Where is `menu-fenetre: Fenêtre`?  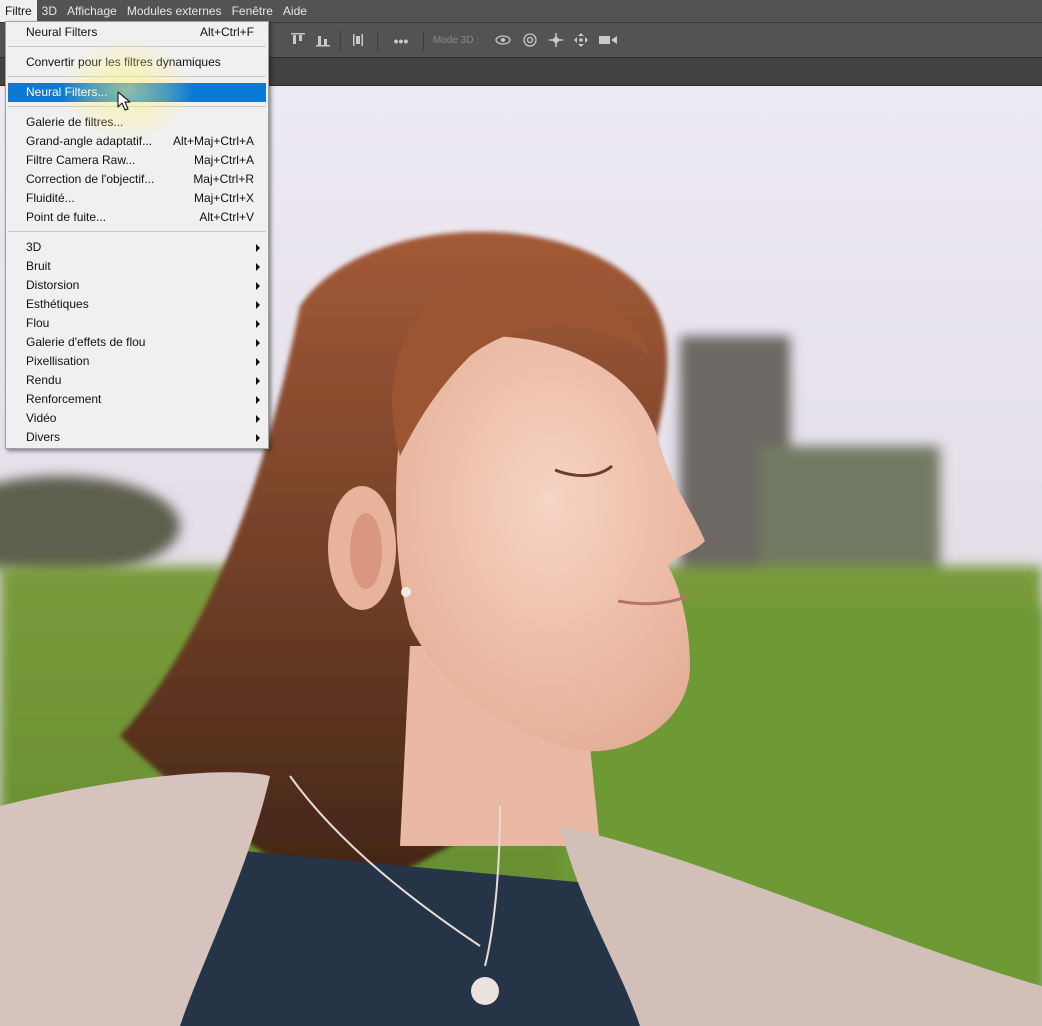
menu-fenetre: Fenêtre is located at coordinates (252, 11).